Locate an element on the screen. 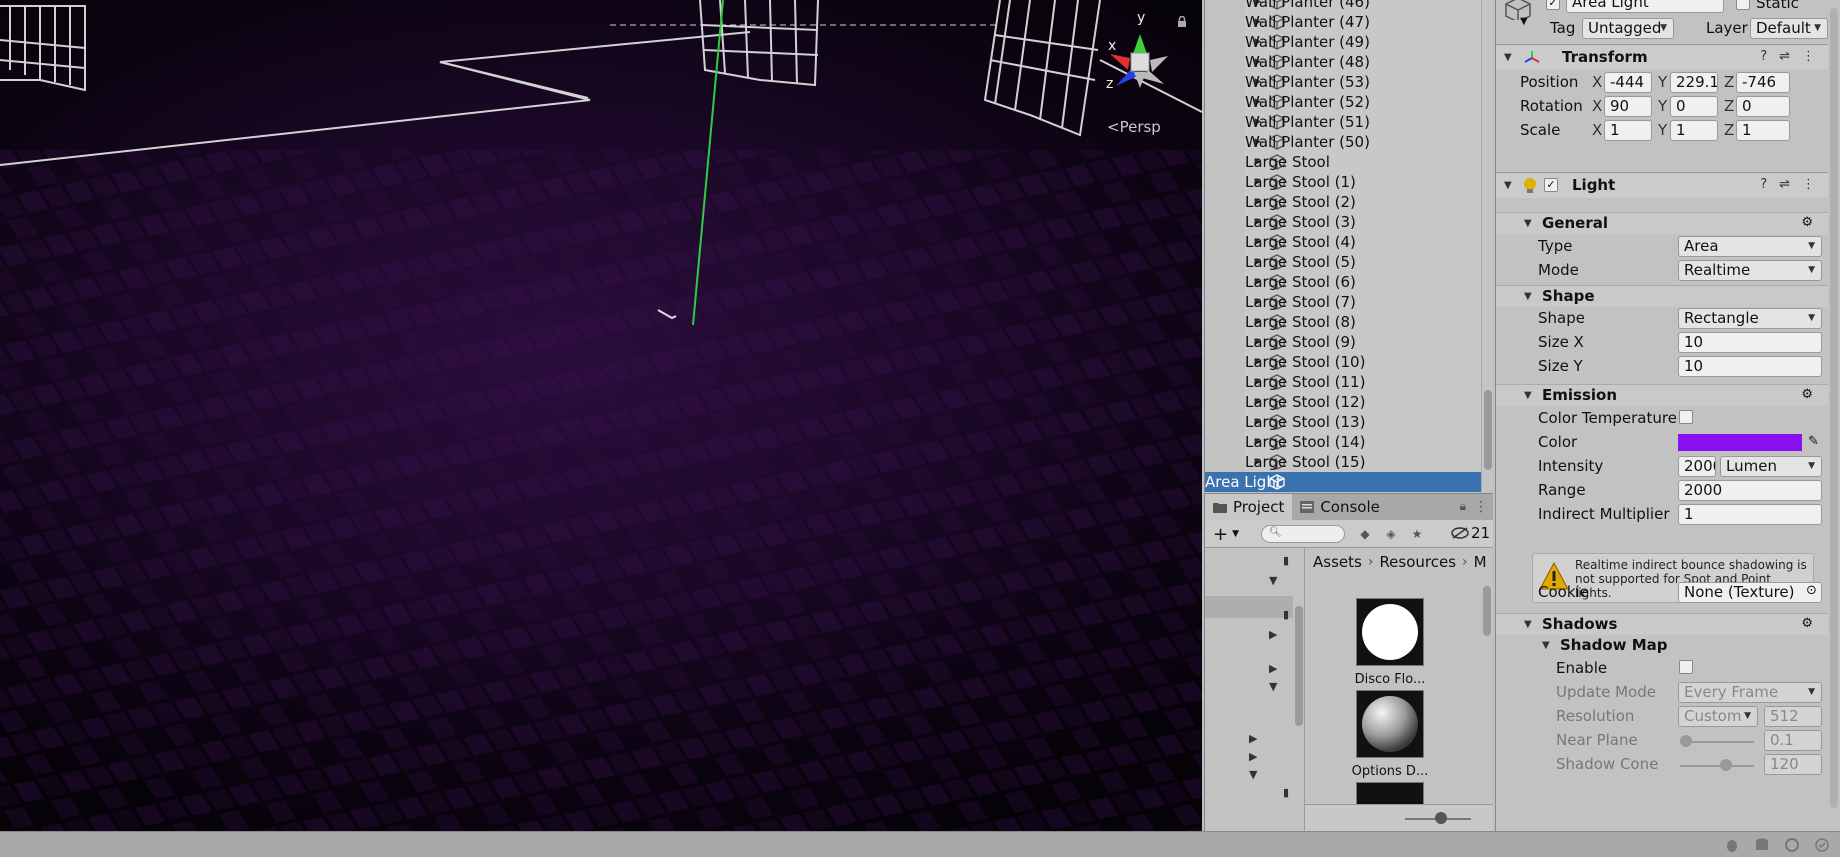 Image resolution: width=1840 pixels, height=857 pixels. hierarchy-item: Area Light is located at coordinates (1343, 482).